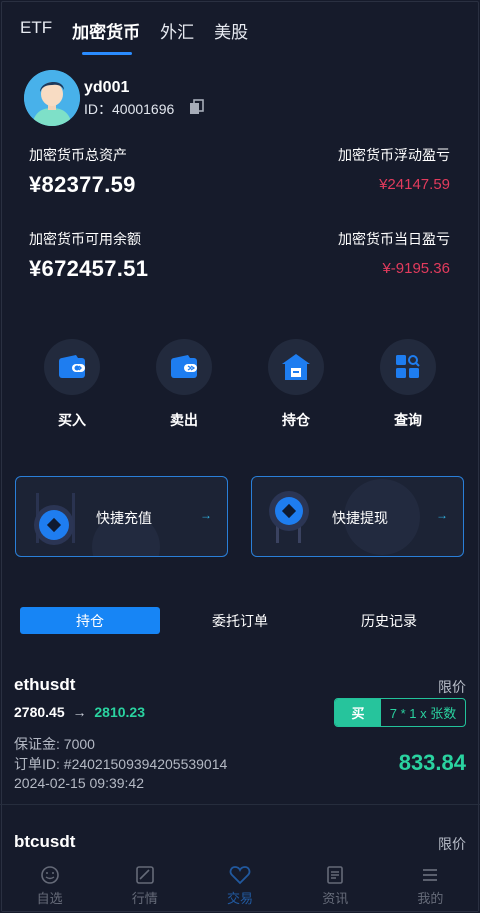 The width and height of the screenshot is (480, 913). What do you see at coordinates (82, 184) in the screenshot?
I see `total-assets-value: ¥82377.59` at bounding box center [82, 184].